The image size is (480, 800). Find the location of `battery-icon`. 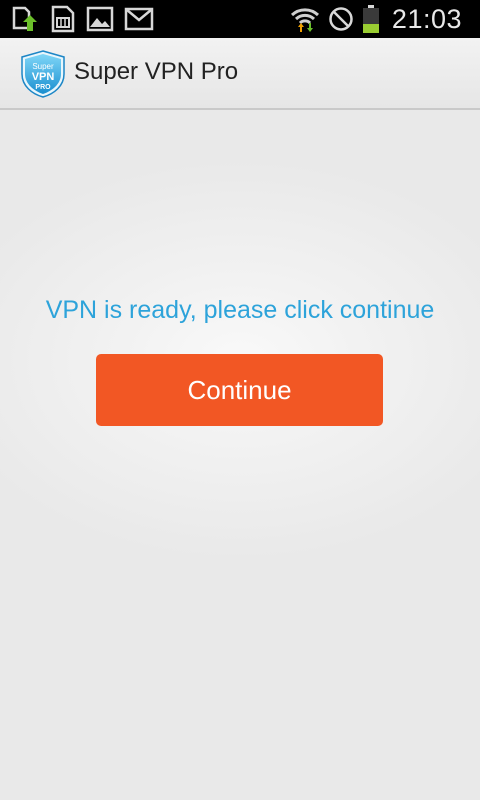

battery-icon is located at coordinates (370, 19).